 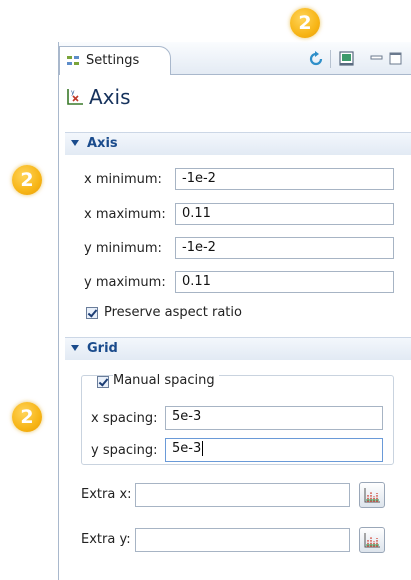 I want to click on extra-y-input, so click(x=242, y=540).